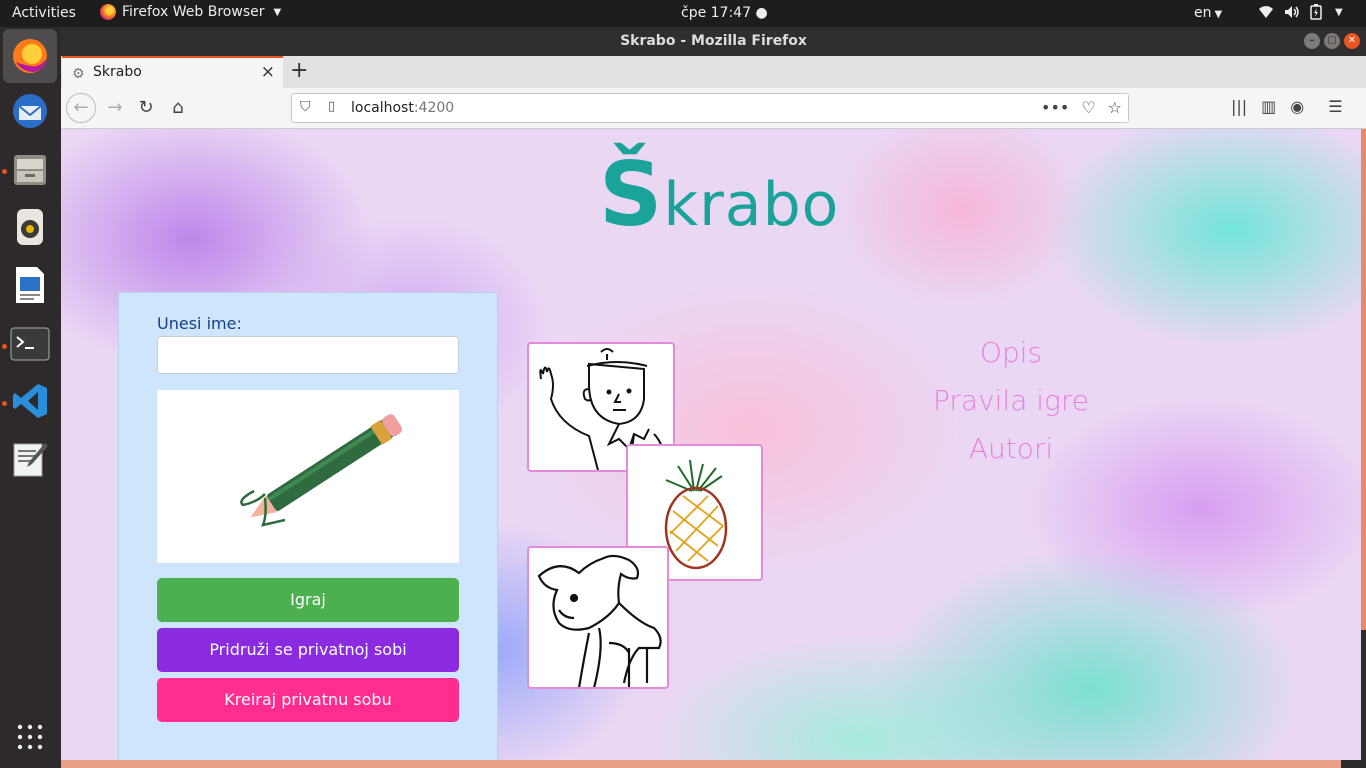 The width and height of the screenshot is (1366, 768). Describe the element at coordinates (1203, 13) in the screenshot. I see `language-label: en` at that location.